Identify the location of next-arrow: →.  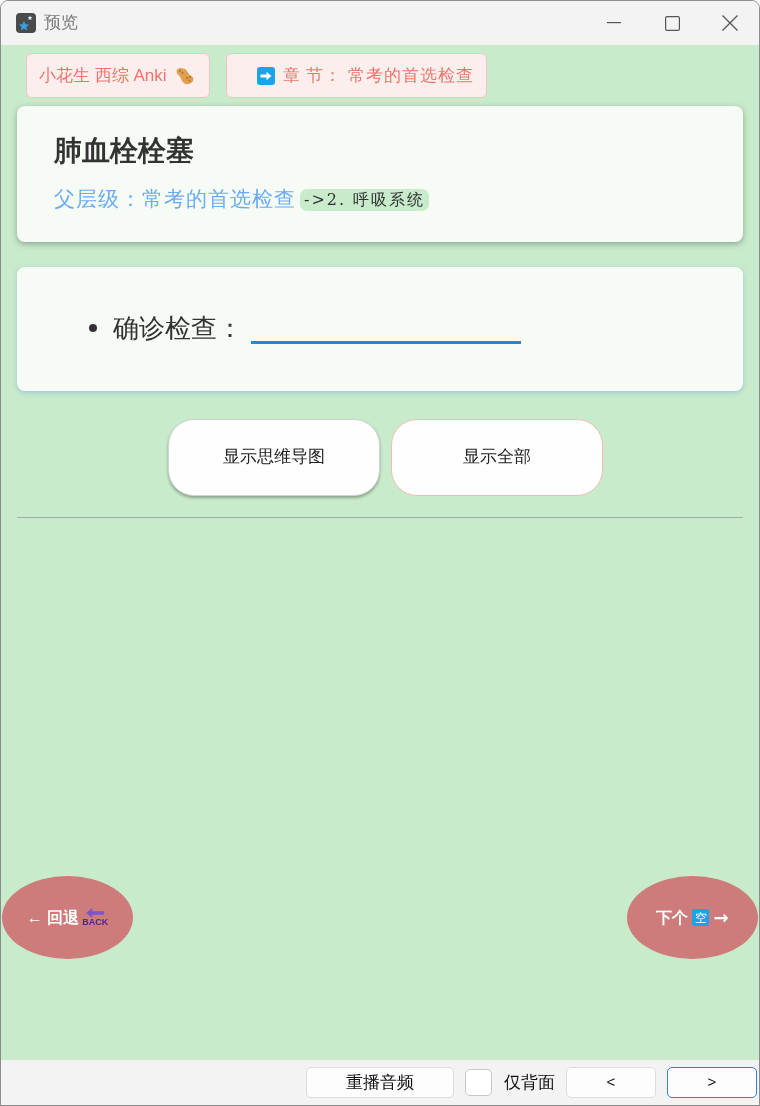
(721, 918).